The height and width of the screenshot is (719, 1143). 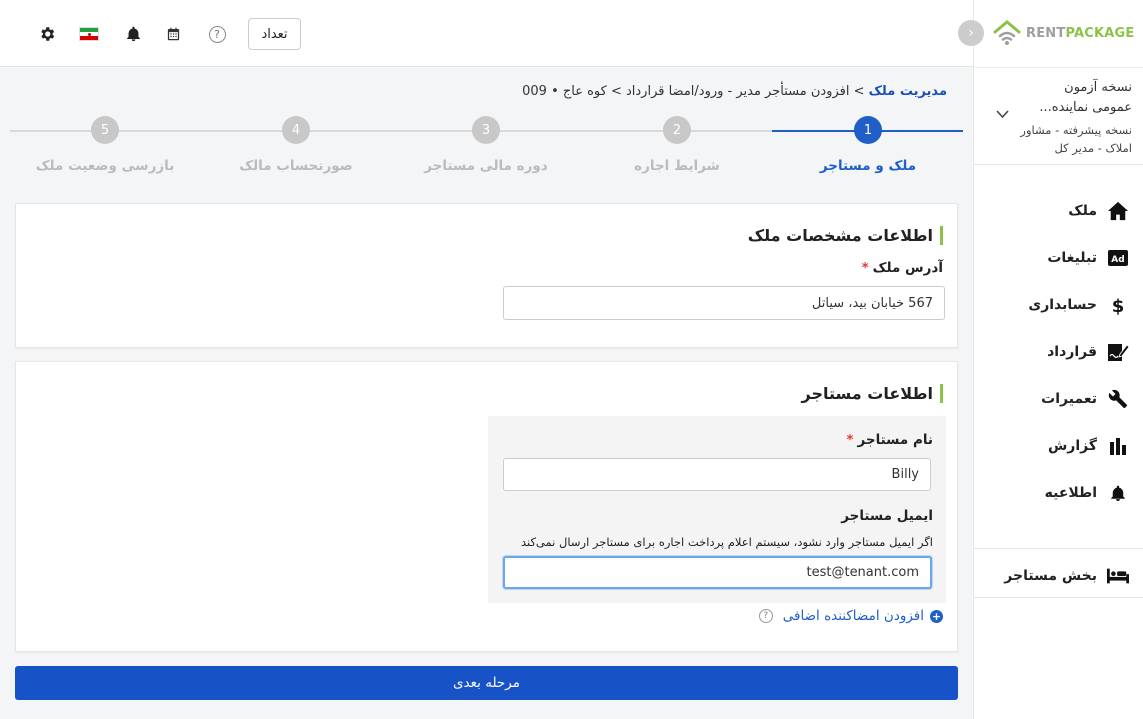 What do you see at coordinates (486, 166) in the screenshot?
I see `step-label: دوره مالی مستاجر` at bounding box center [486, 166].